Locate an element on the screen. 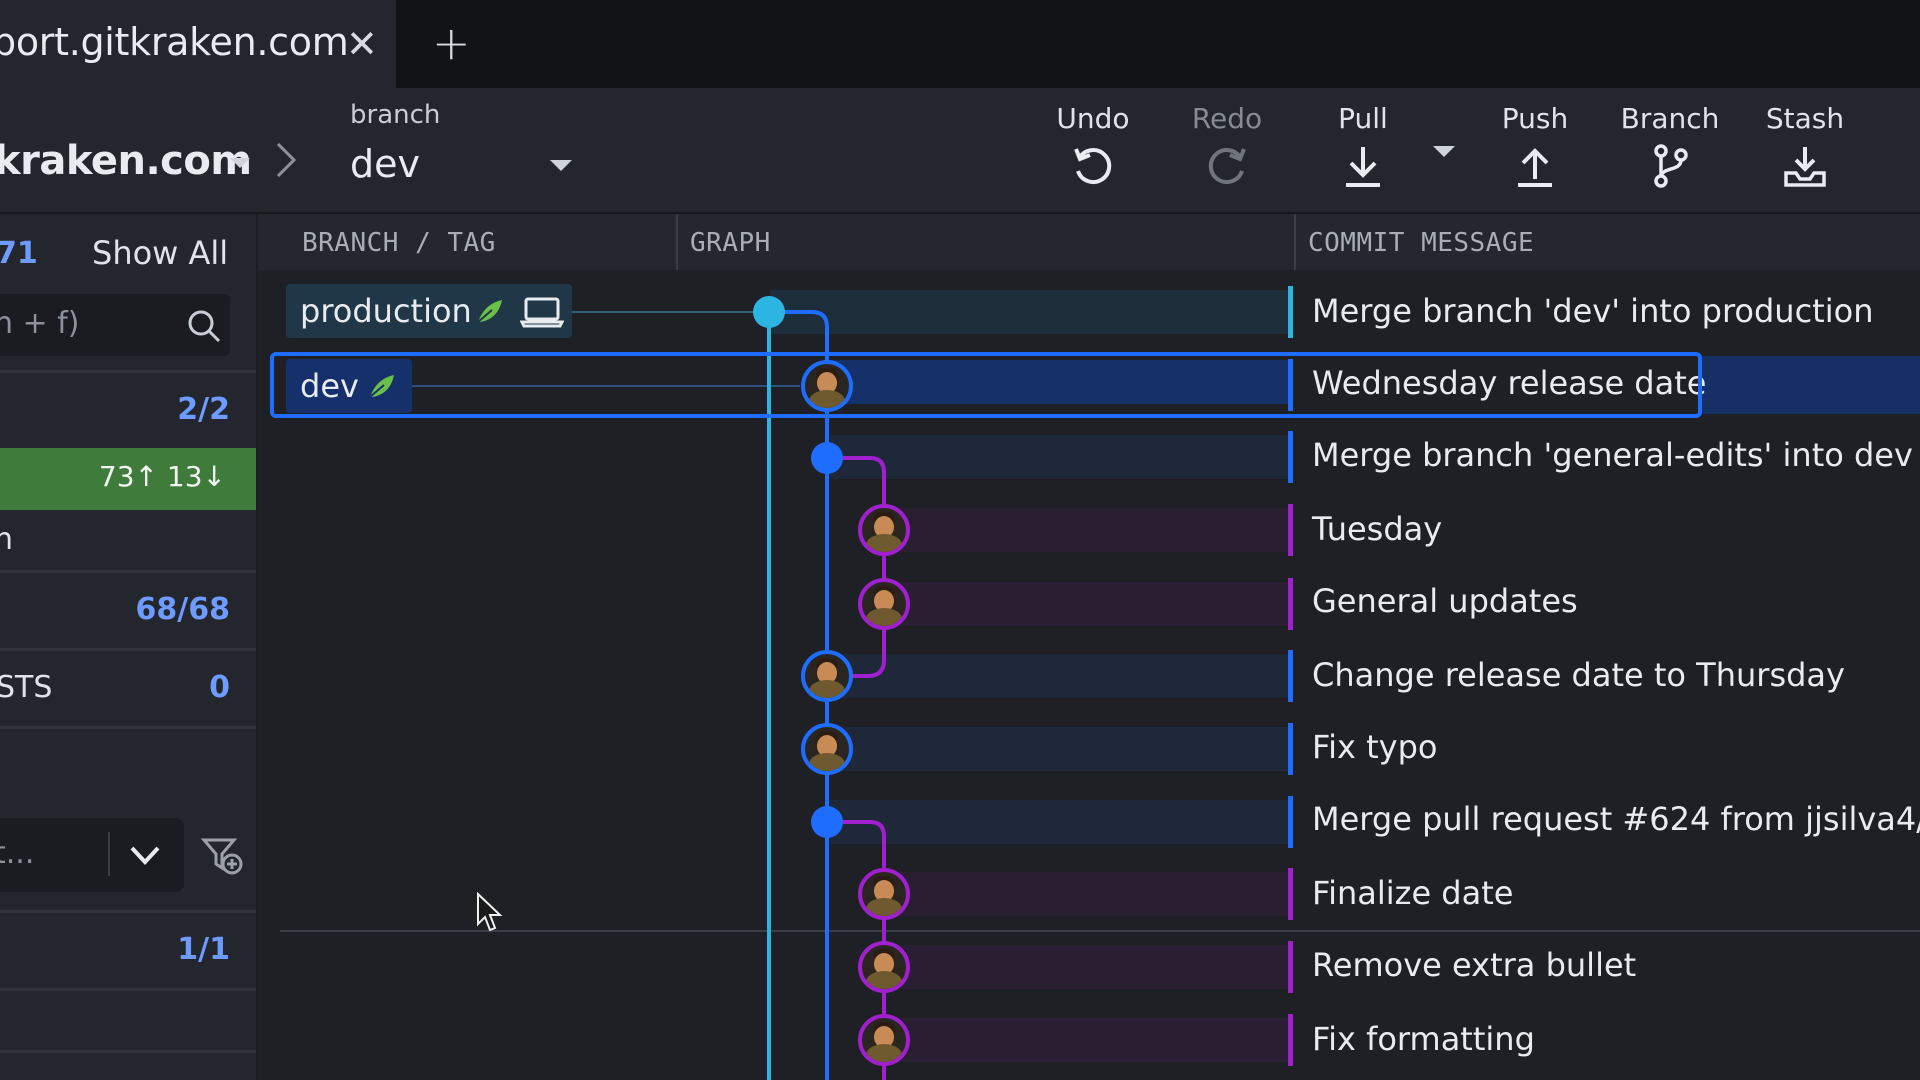 The image size is (1920, 1080). commit-message: Fix typo is located at coordinates (1374, 747).